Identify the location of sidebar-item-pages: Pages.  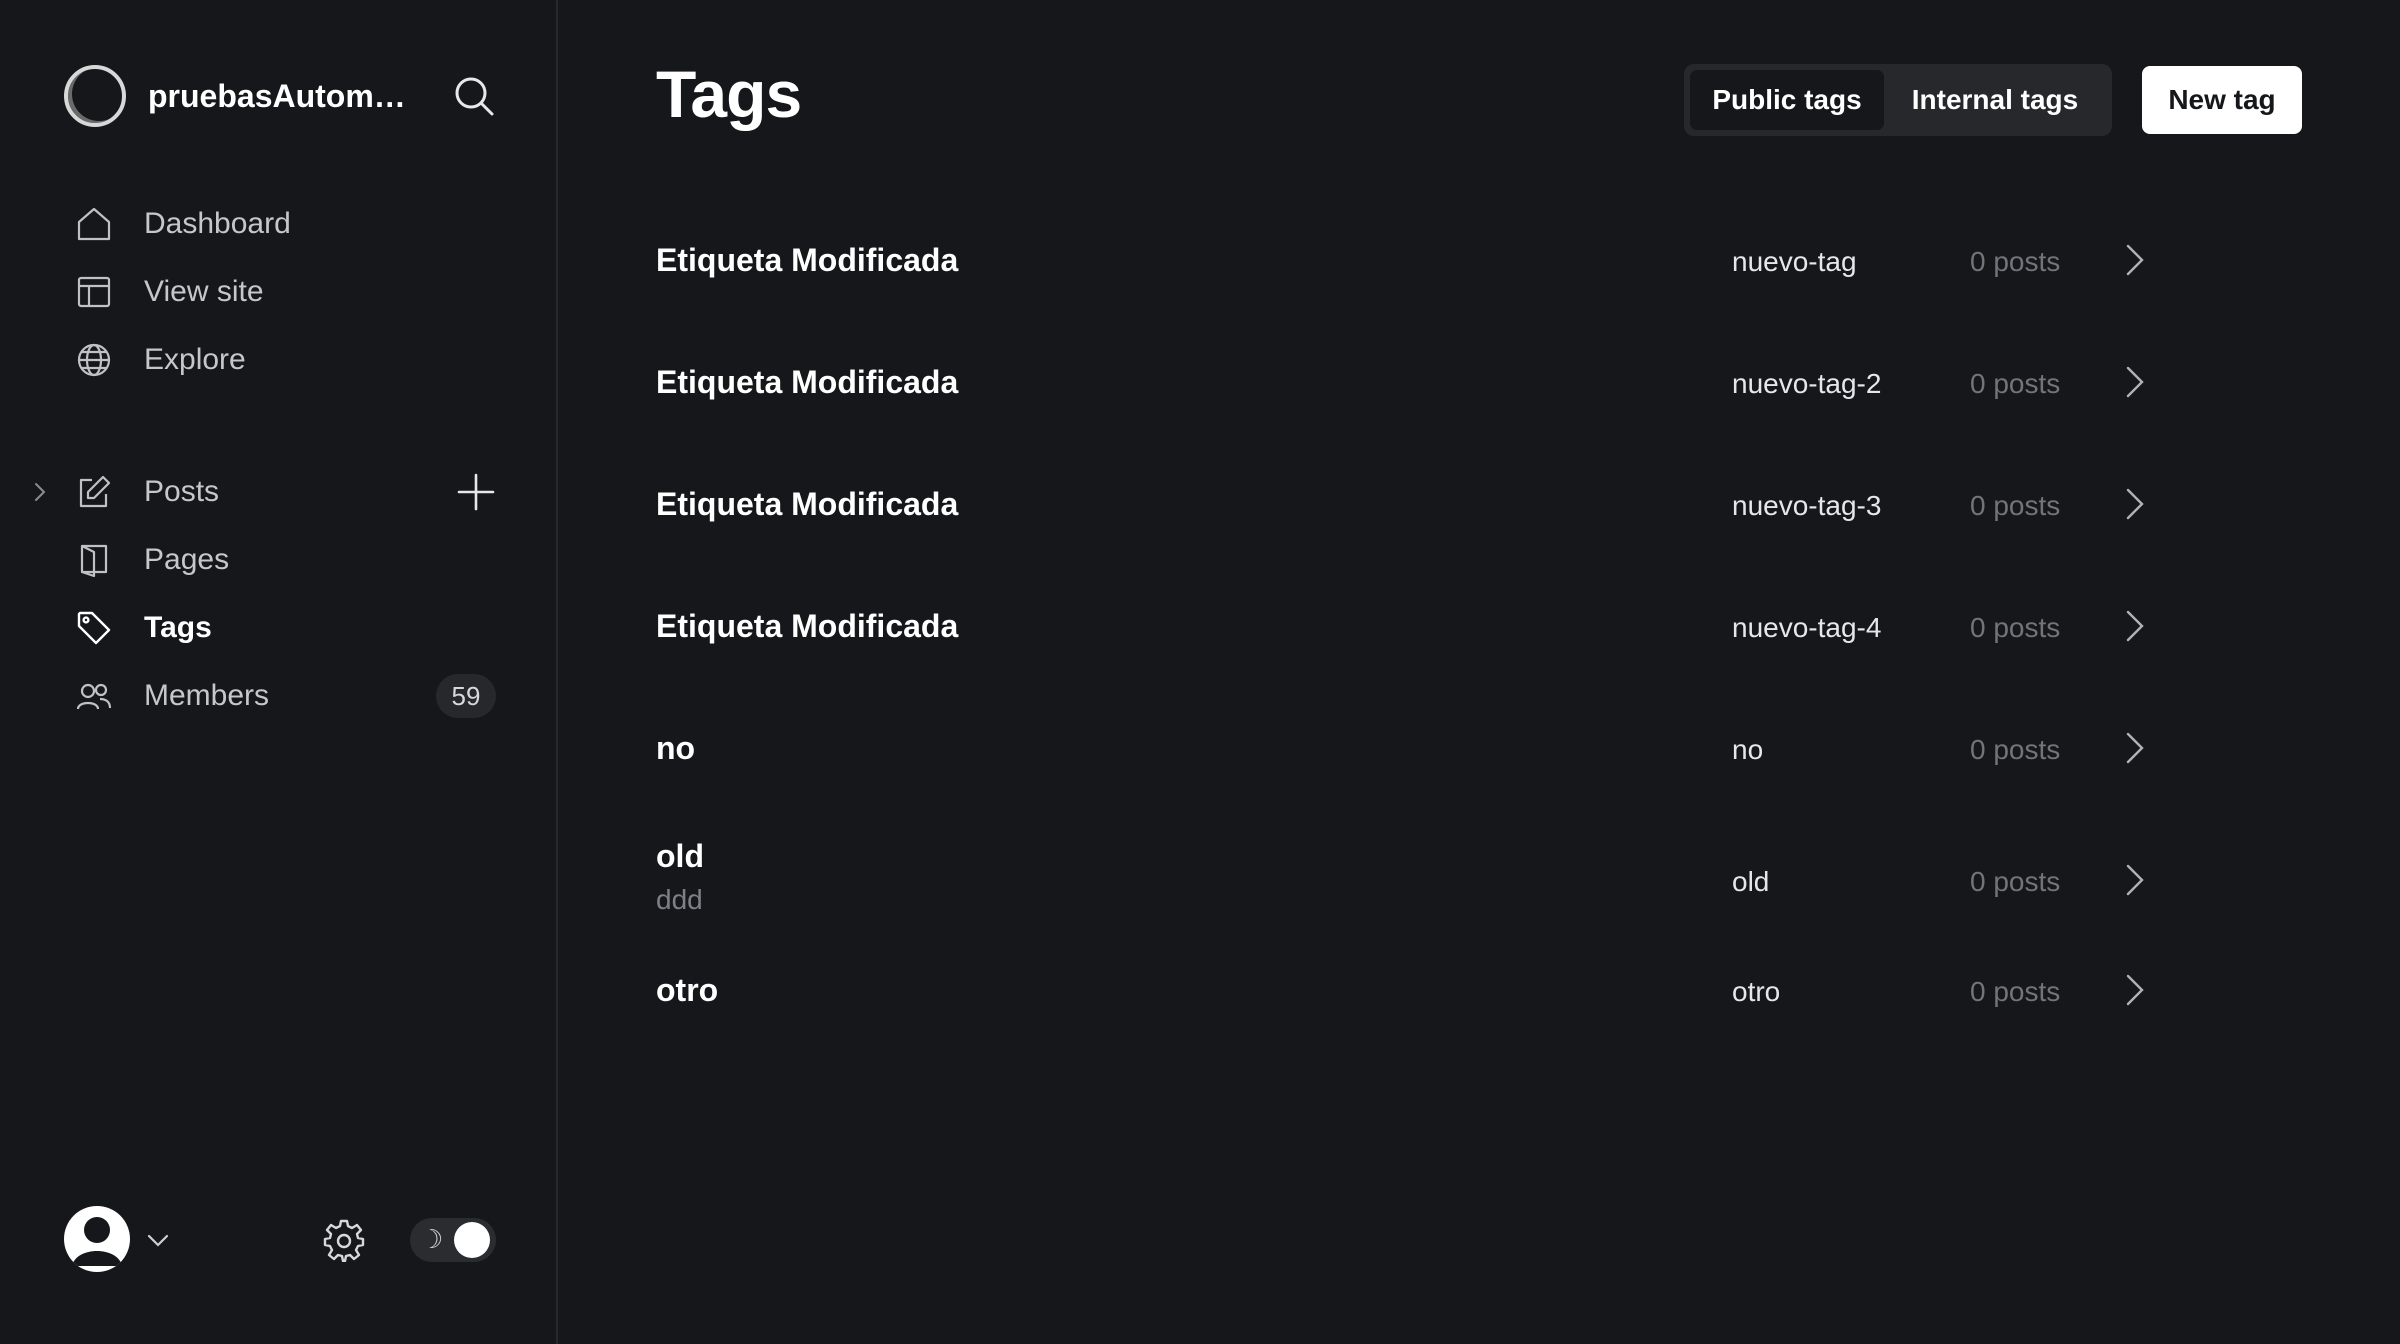
(279, 560).